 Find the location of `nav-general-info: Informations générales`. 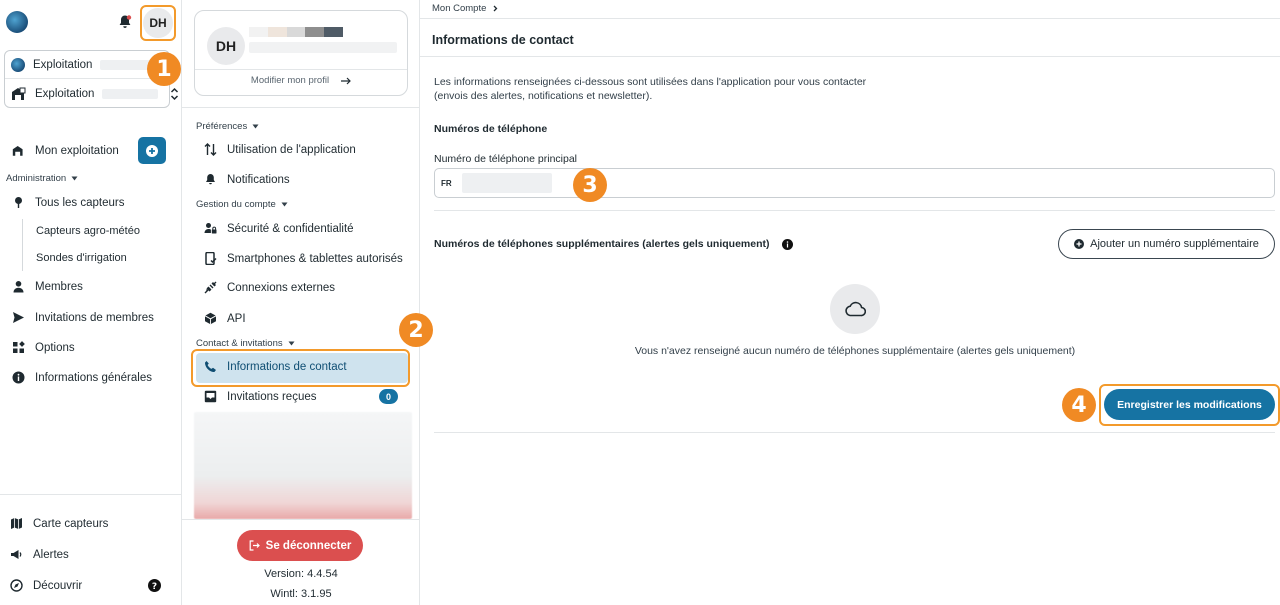

nav-general-info: Informations générales is located at coordinates (82, 377).